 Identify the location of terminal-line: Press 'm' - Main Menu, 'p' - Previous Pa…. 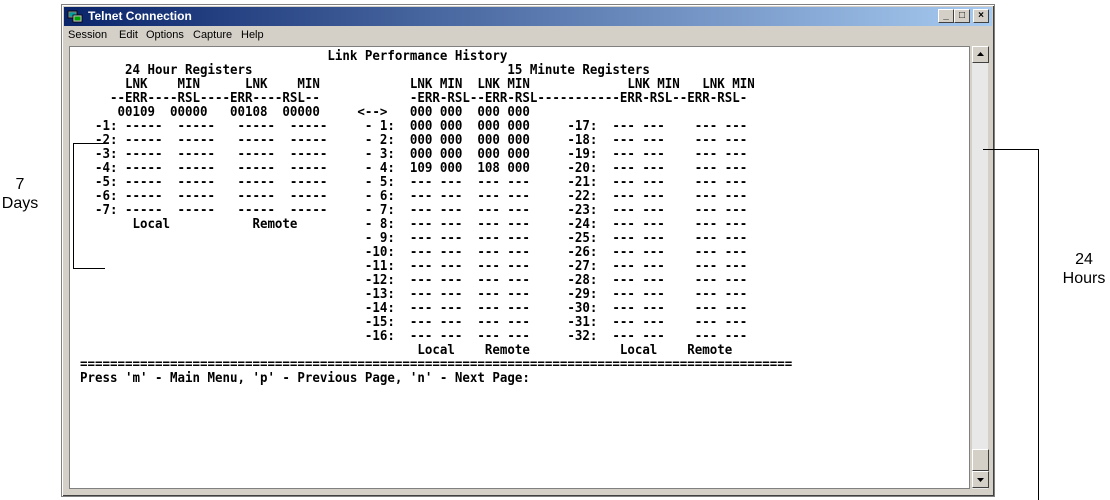
(305, 378).